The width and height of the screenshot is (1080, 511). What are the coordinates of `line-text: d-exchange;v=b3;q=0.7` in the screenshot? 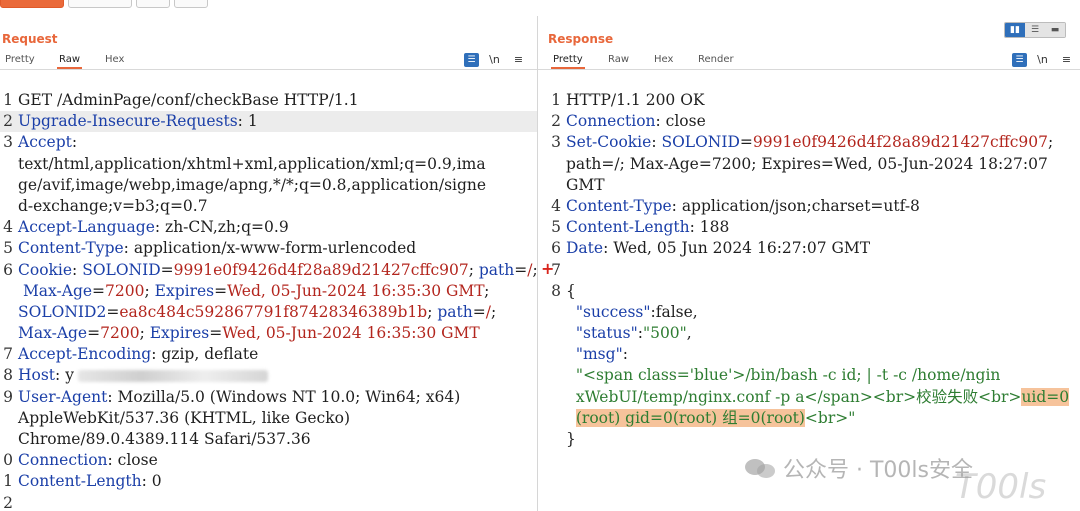 It's located at (113, 205).